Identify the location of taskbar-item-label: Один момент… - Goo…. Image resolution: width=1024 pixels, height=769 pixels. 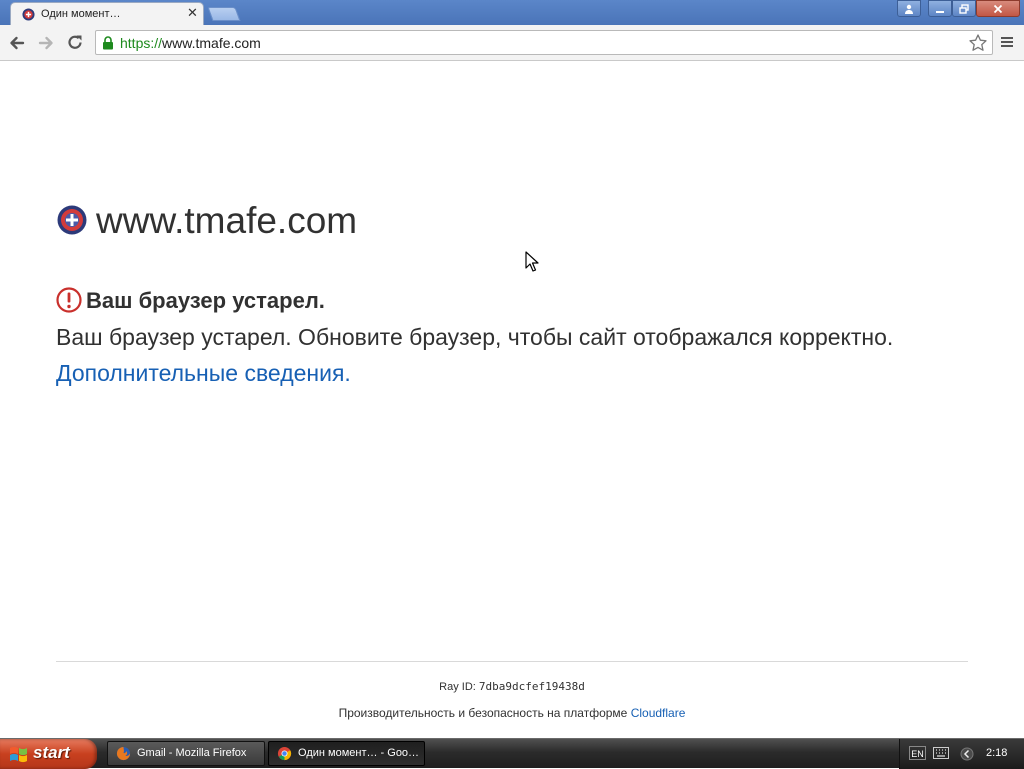
(359, 753).